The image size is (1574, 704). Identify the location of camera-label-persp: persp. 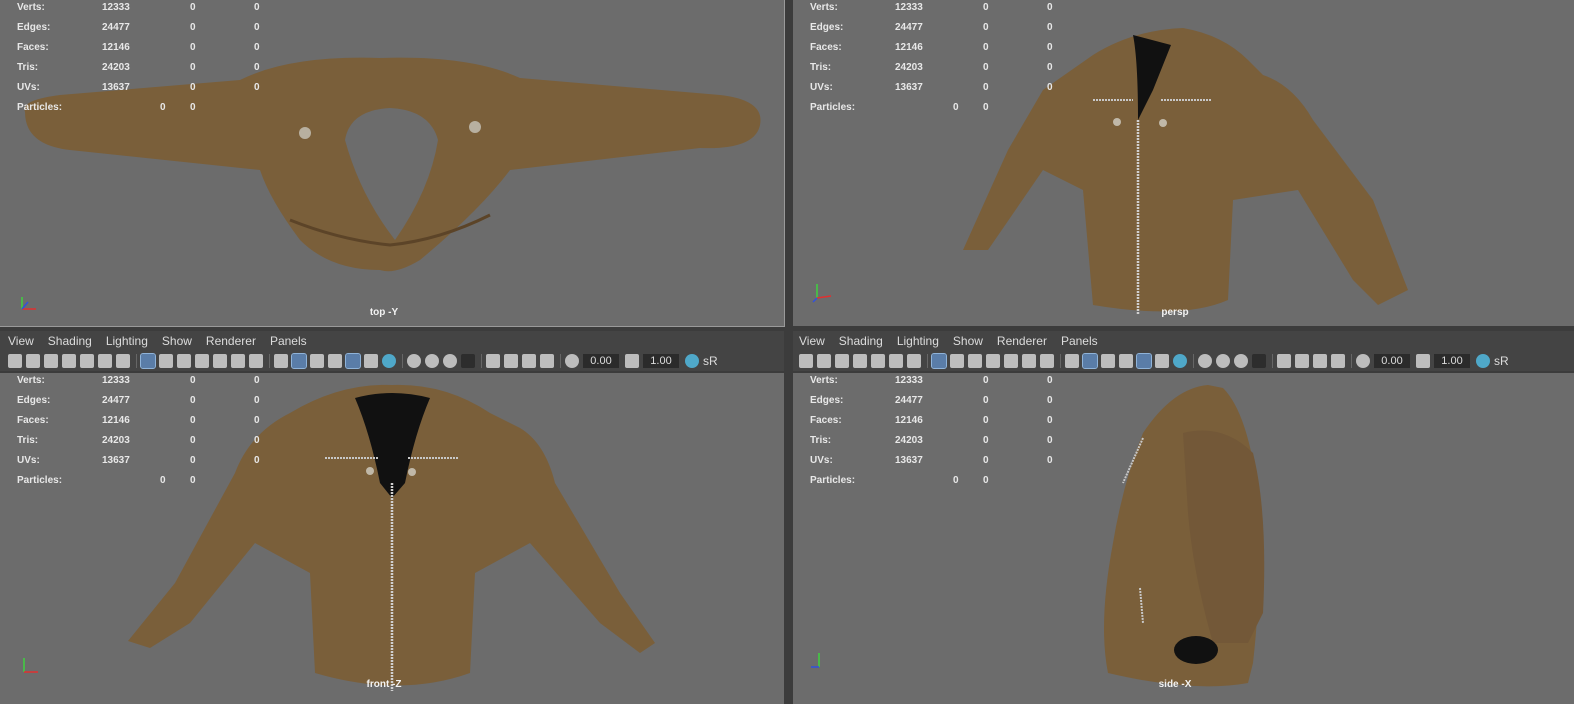
(1175, 312).